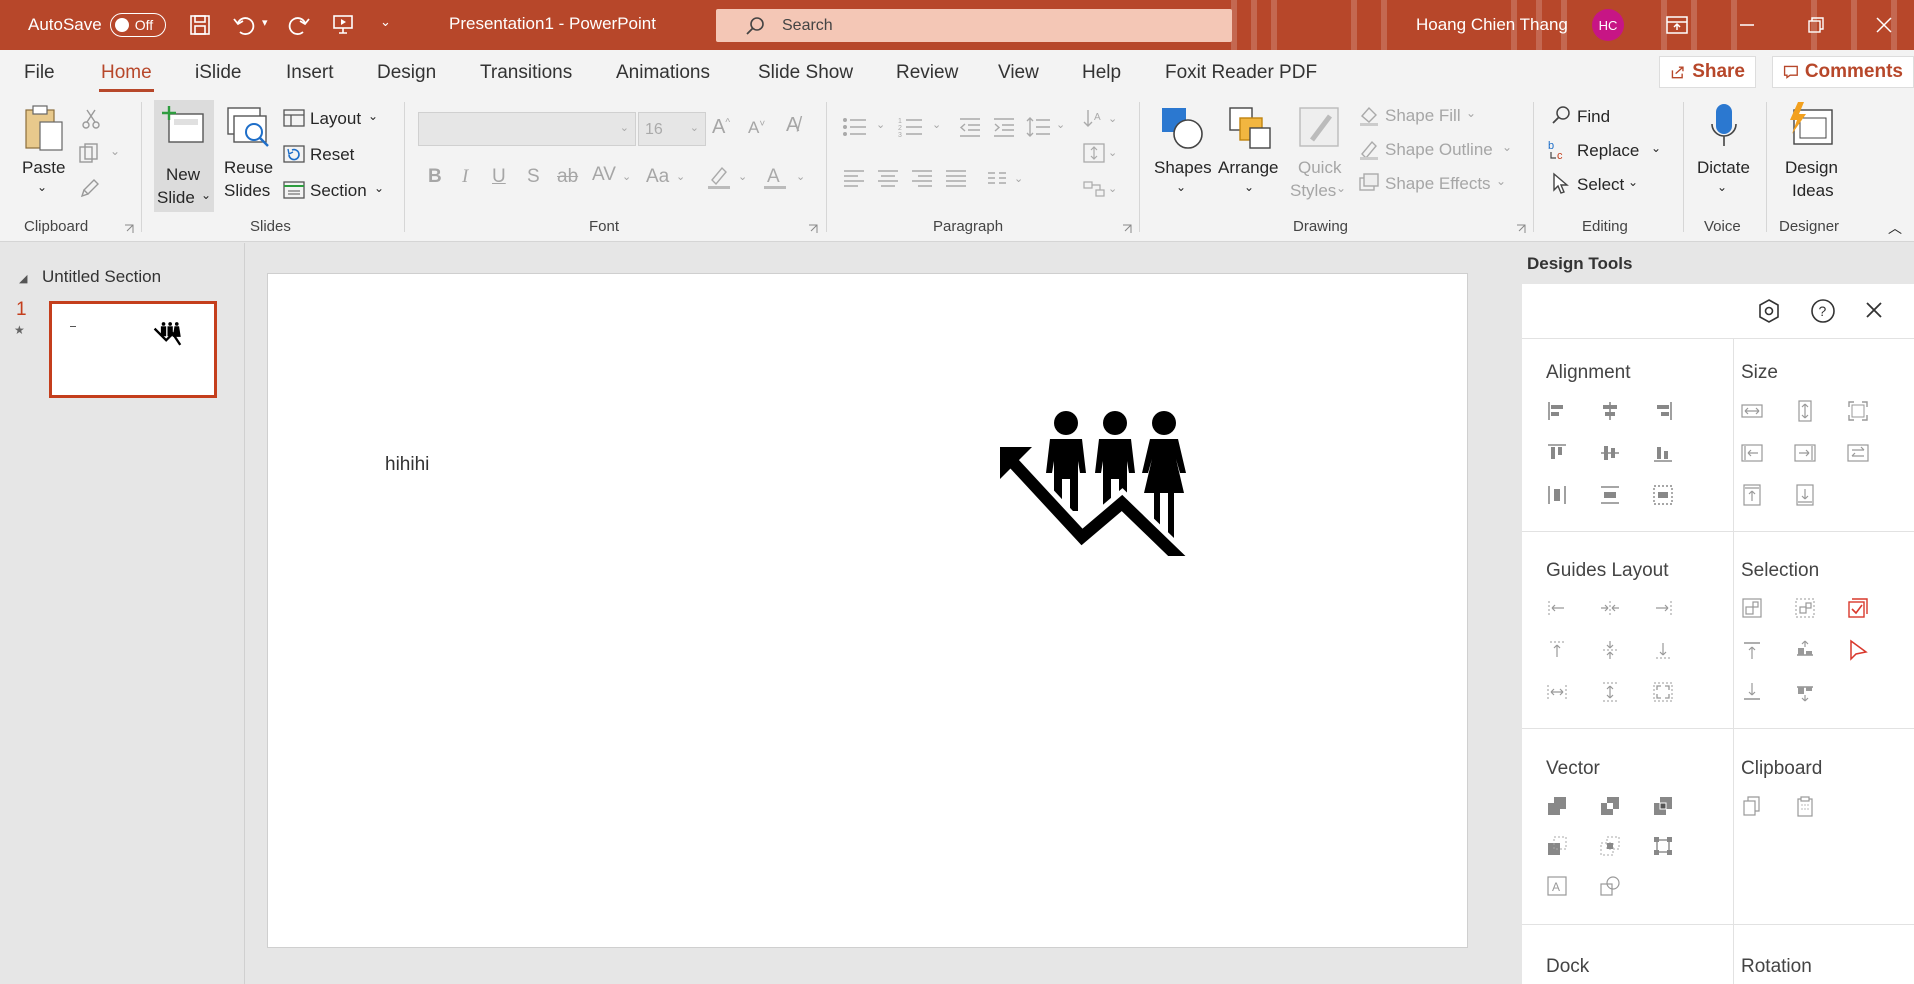  I want to click on select-cursor-icon, so click(1561, 184).